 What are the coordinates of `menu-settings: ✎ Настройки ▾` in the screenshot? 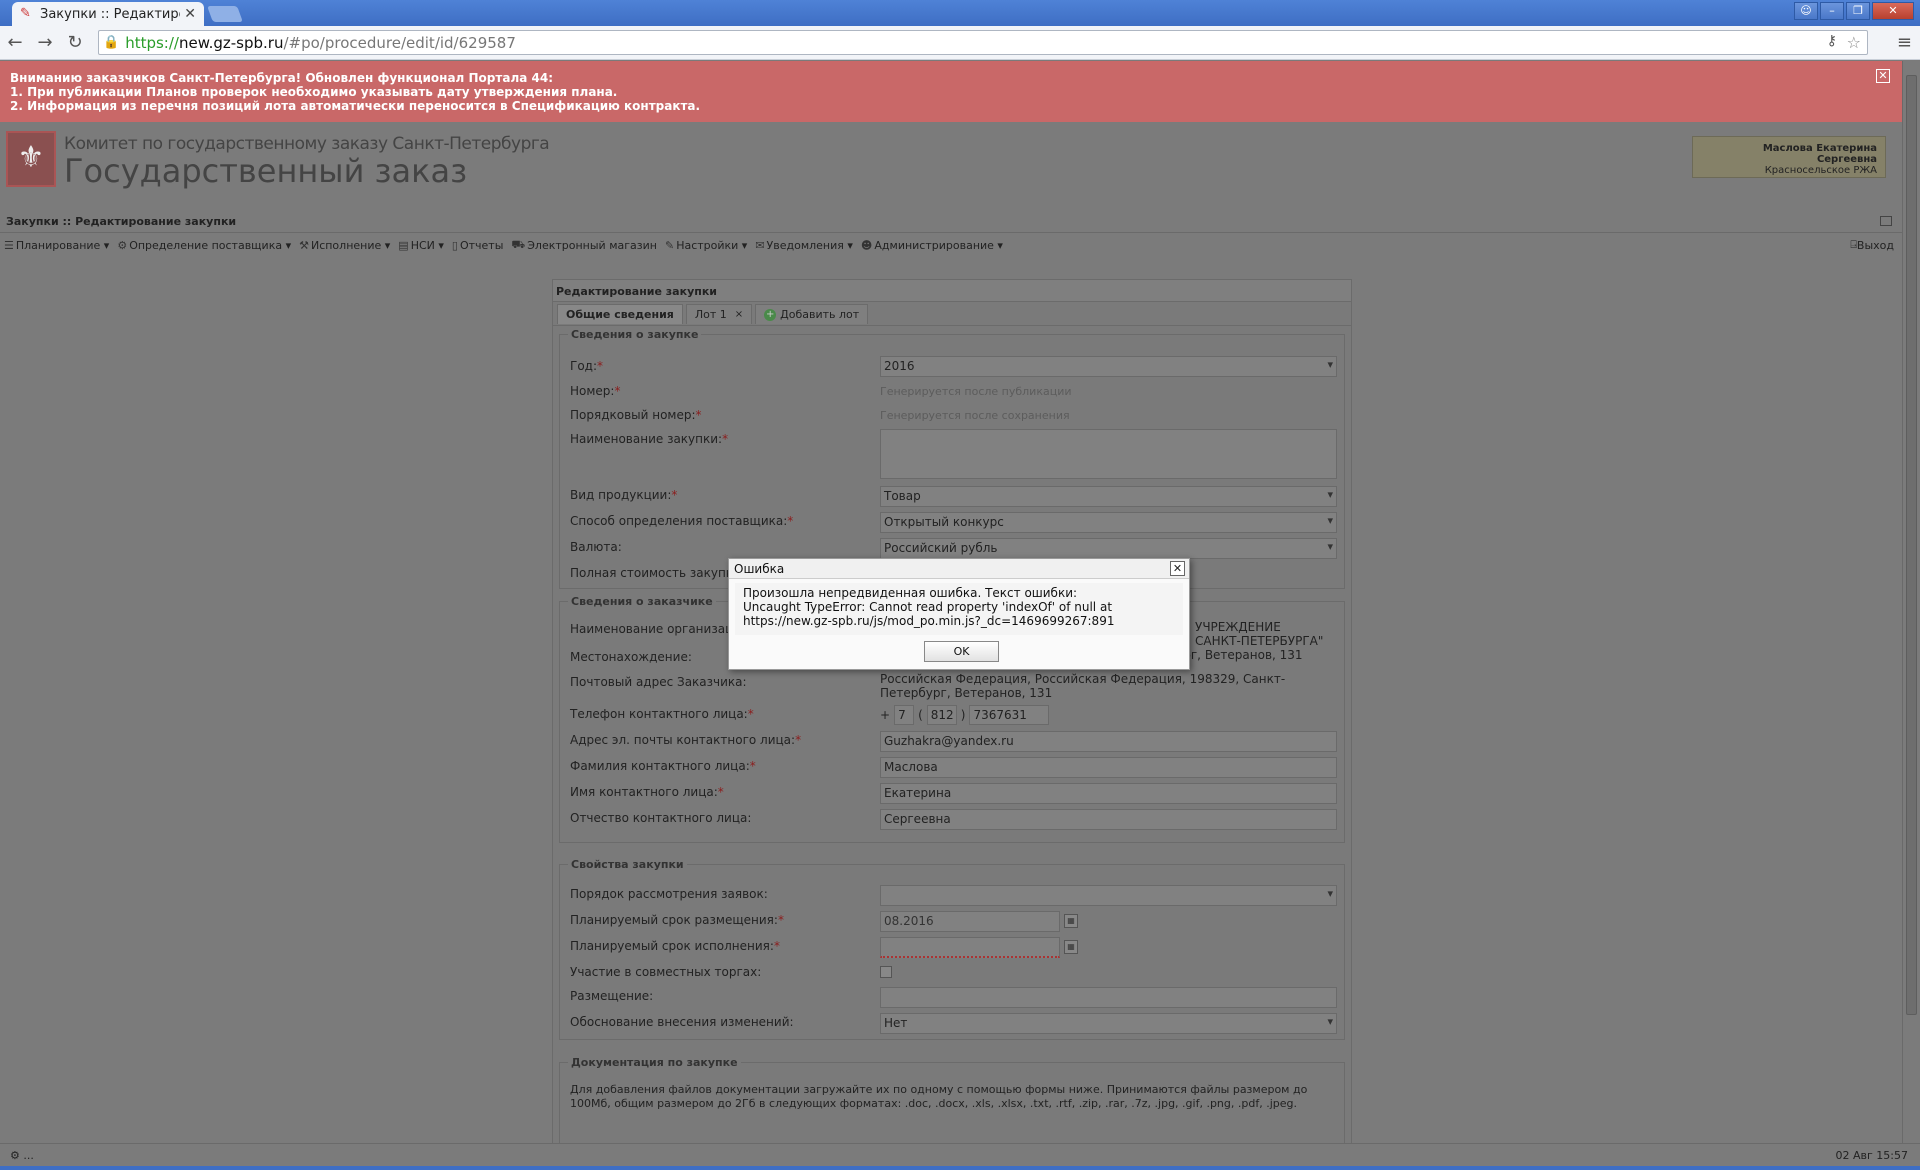 It's located at (706, 245).